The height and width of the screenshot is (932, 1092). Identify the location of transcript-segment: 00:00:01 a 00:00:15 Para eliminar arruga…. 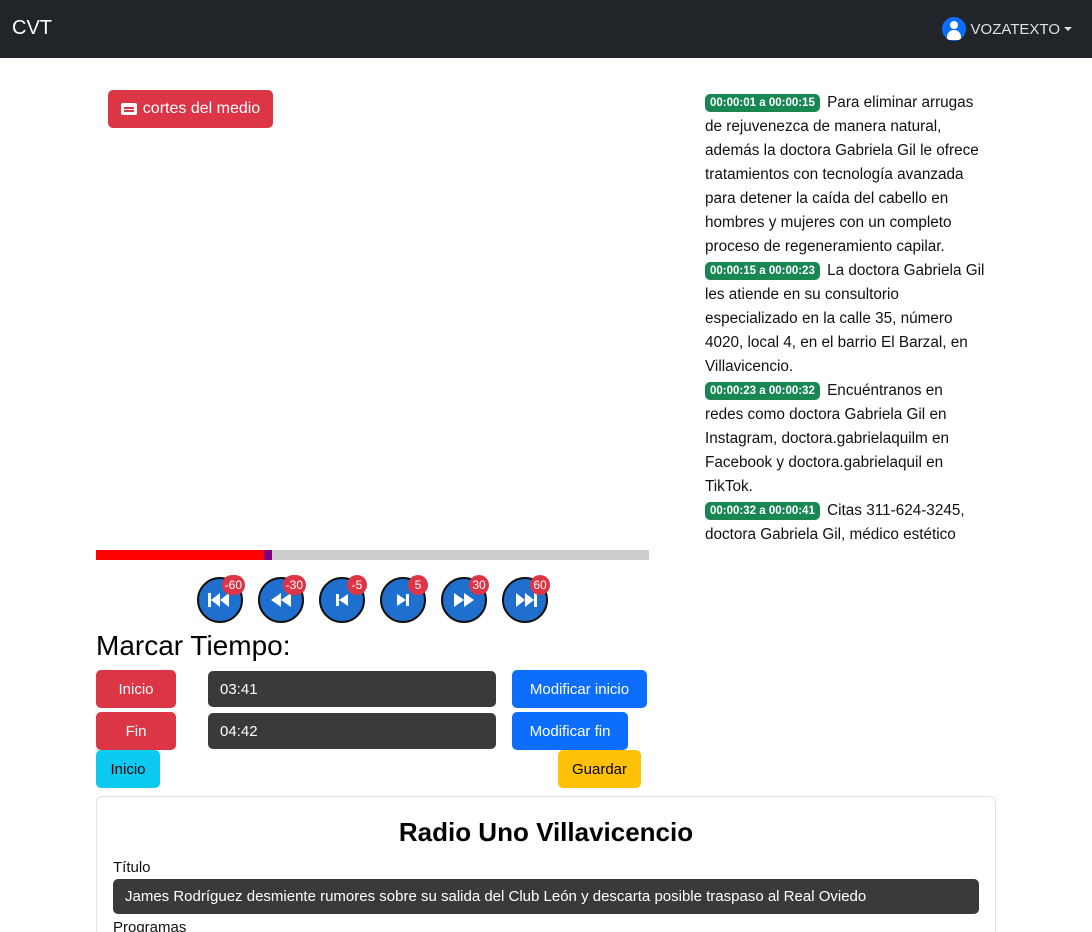
(845, 175).